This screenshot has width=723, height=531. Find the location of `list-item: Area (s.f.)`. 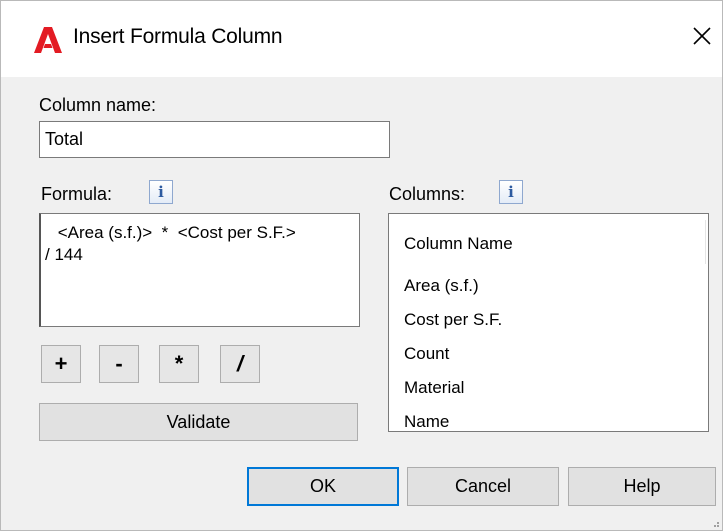

list-item: Area (s.f.) is located at coordinates (453, 293).